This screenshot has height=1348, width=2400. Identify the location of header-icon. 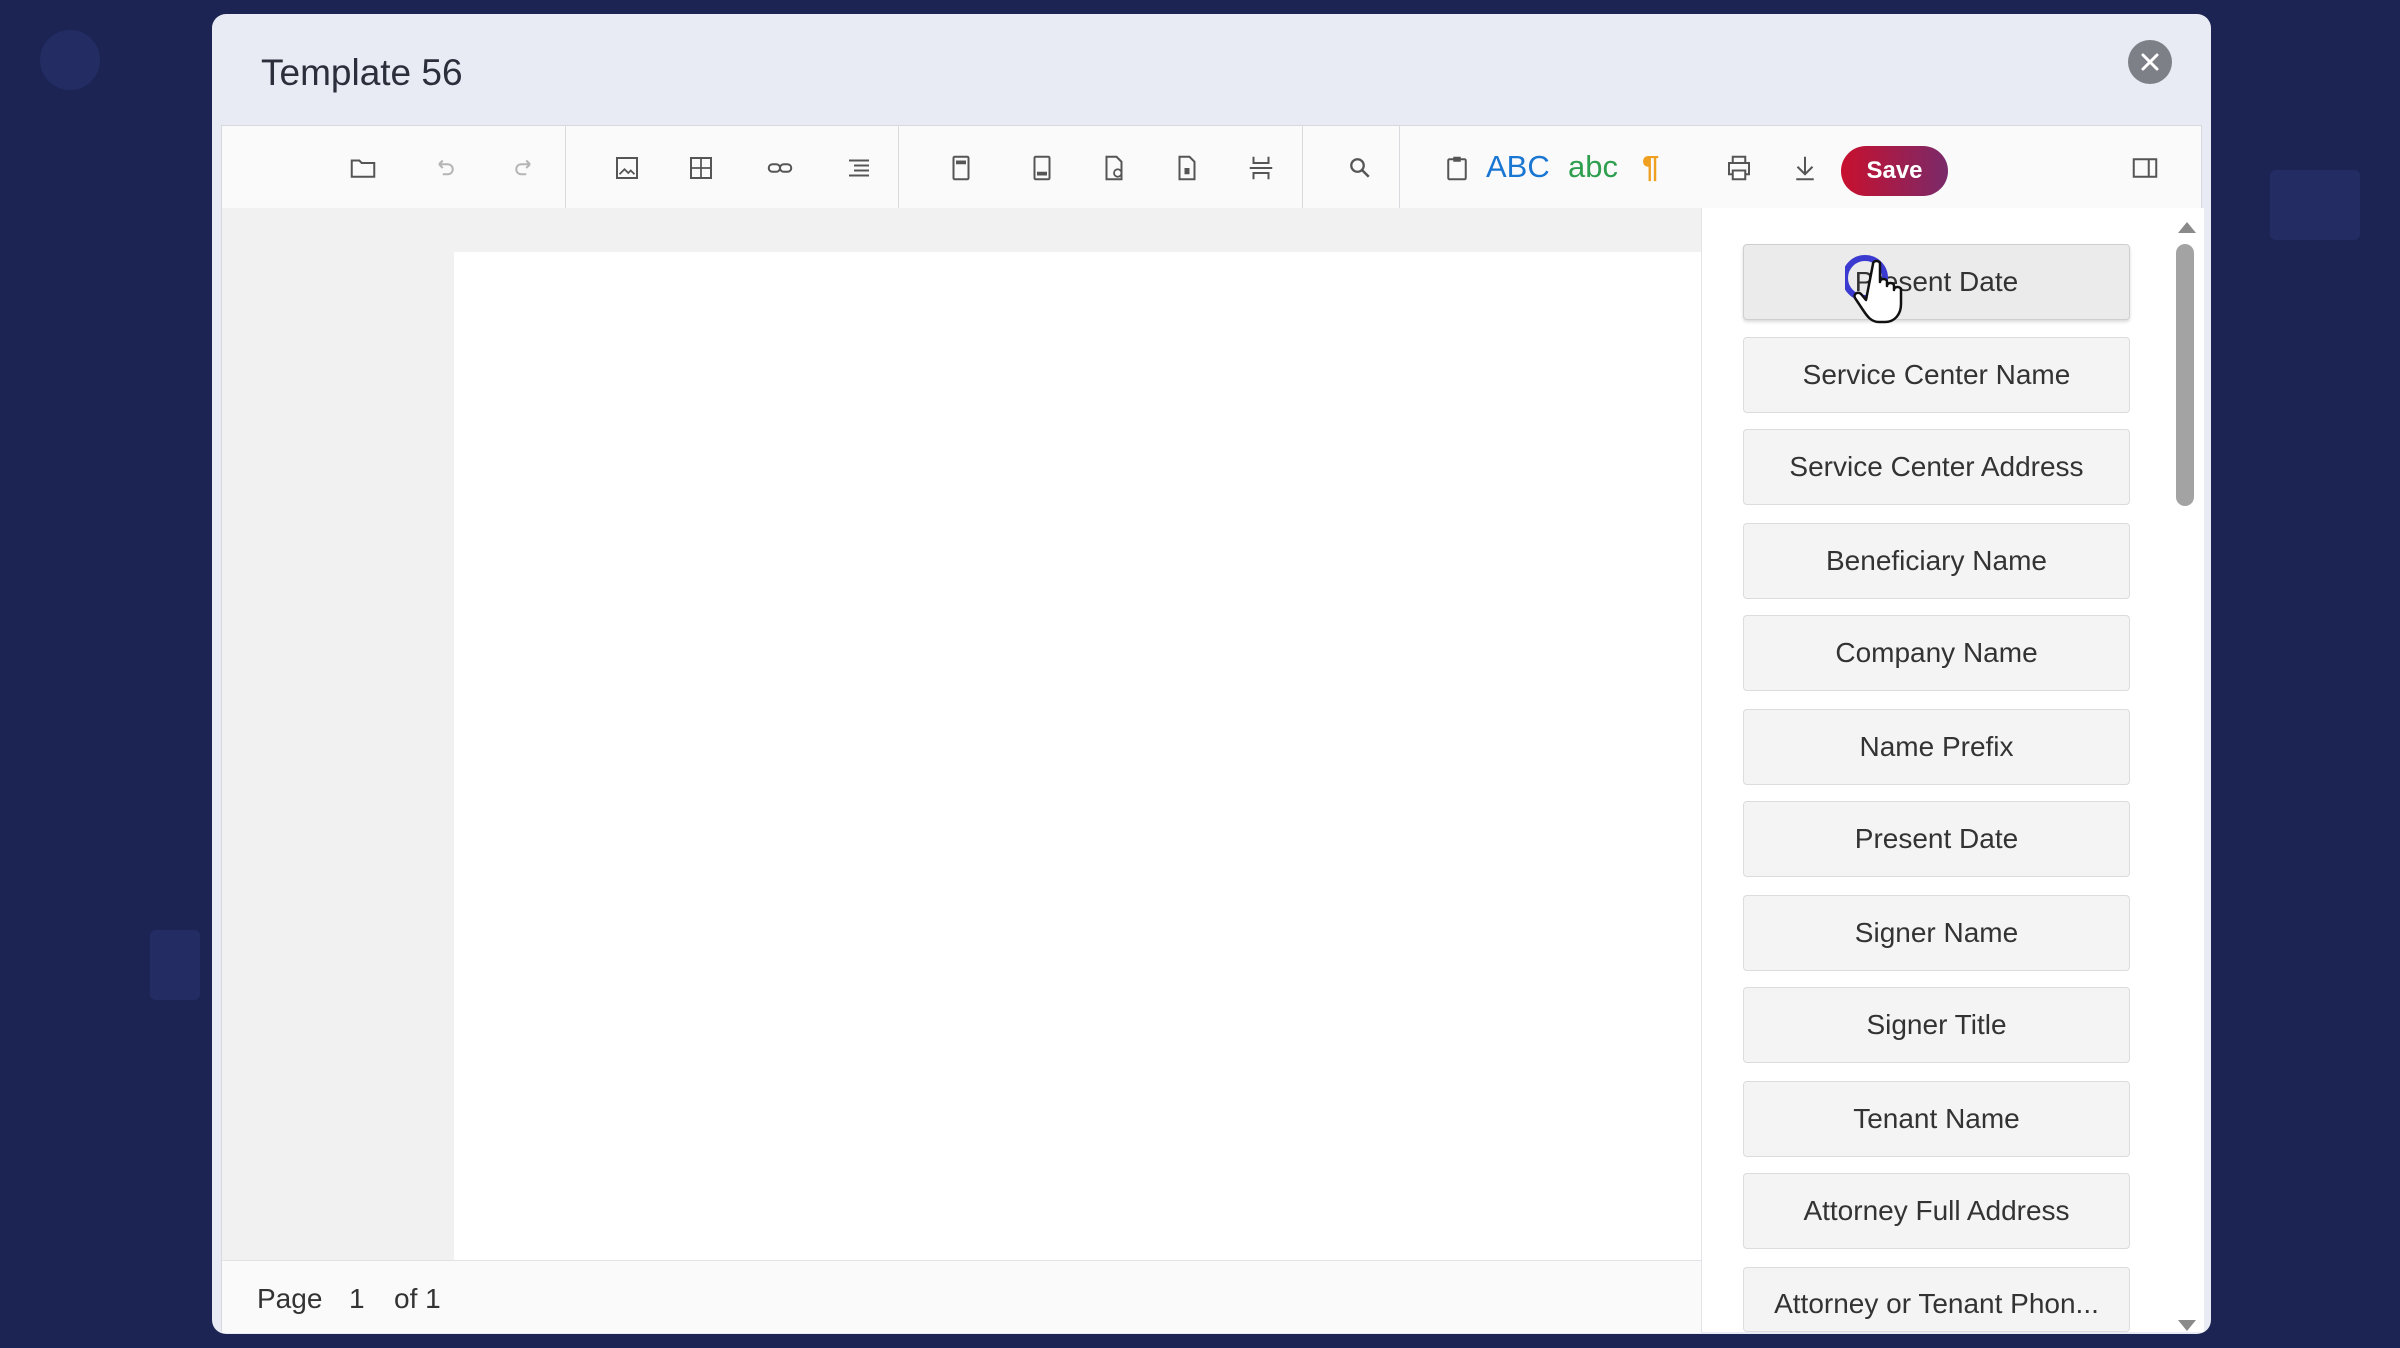
(961, 168).